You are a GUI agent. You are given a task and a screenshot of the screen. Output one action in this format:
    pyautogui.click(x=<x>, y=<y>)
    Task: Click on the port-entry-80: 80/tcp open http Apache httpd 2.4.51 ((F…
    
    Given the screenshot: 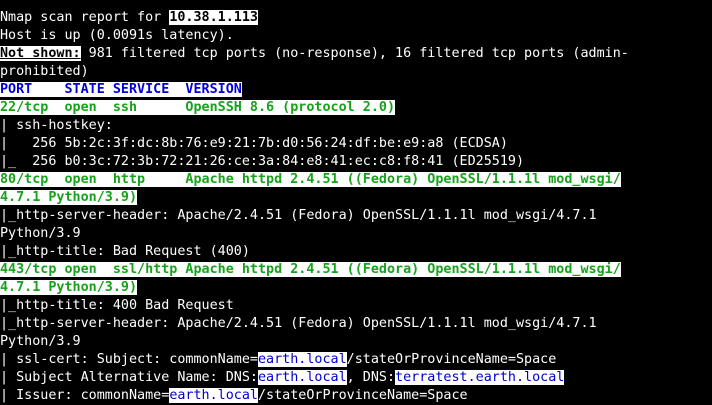 What is the action you would take?
    pyautogui.click(x=310, y=179)
    